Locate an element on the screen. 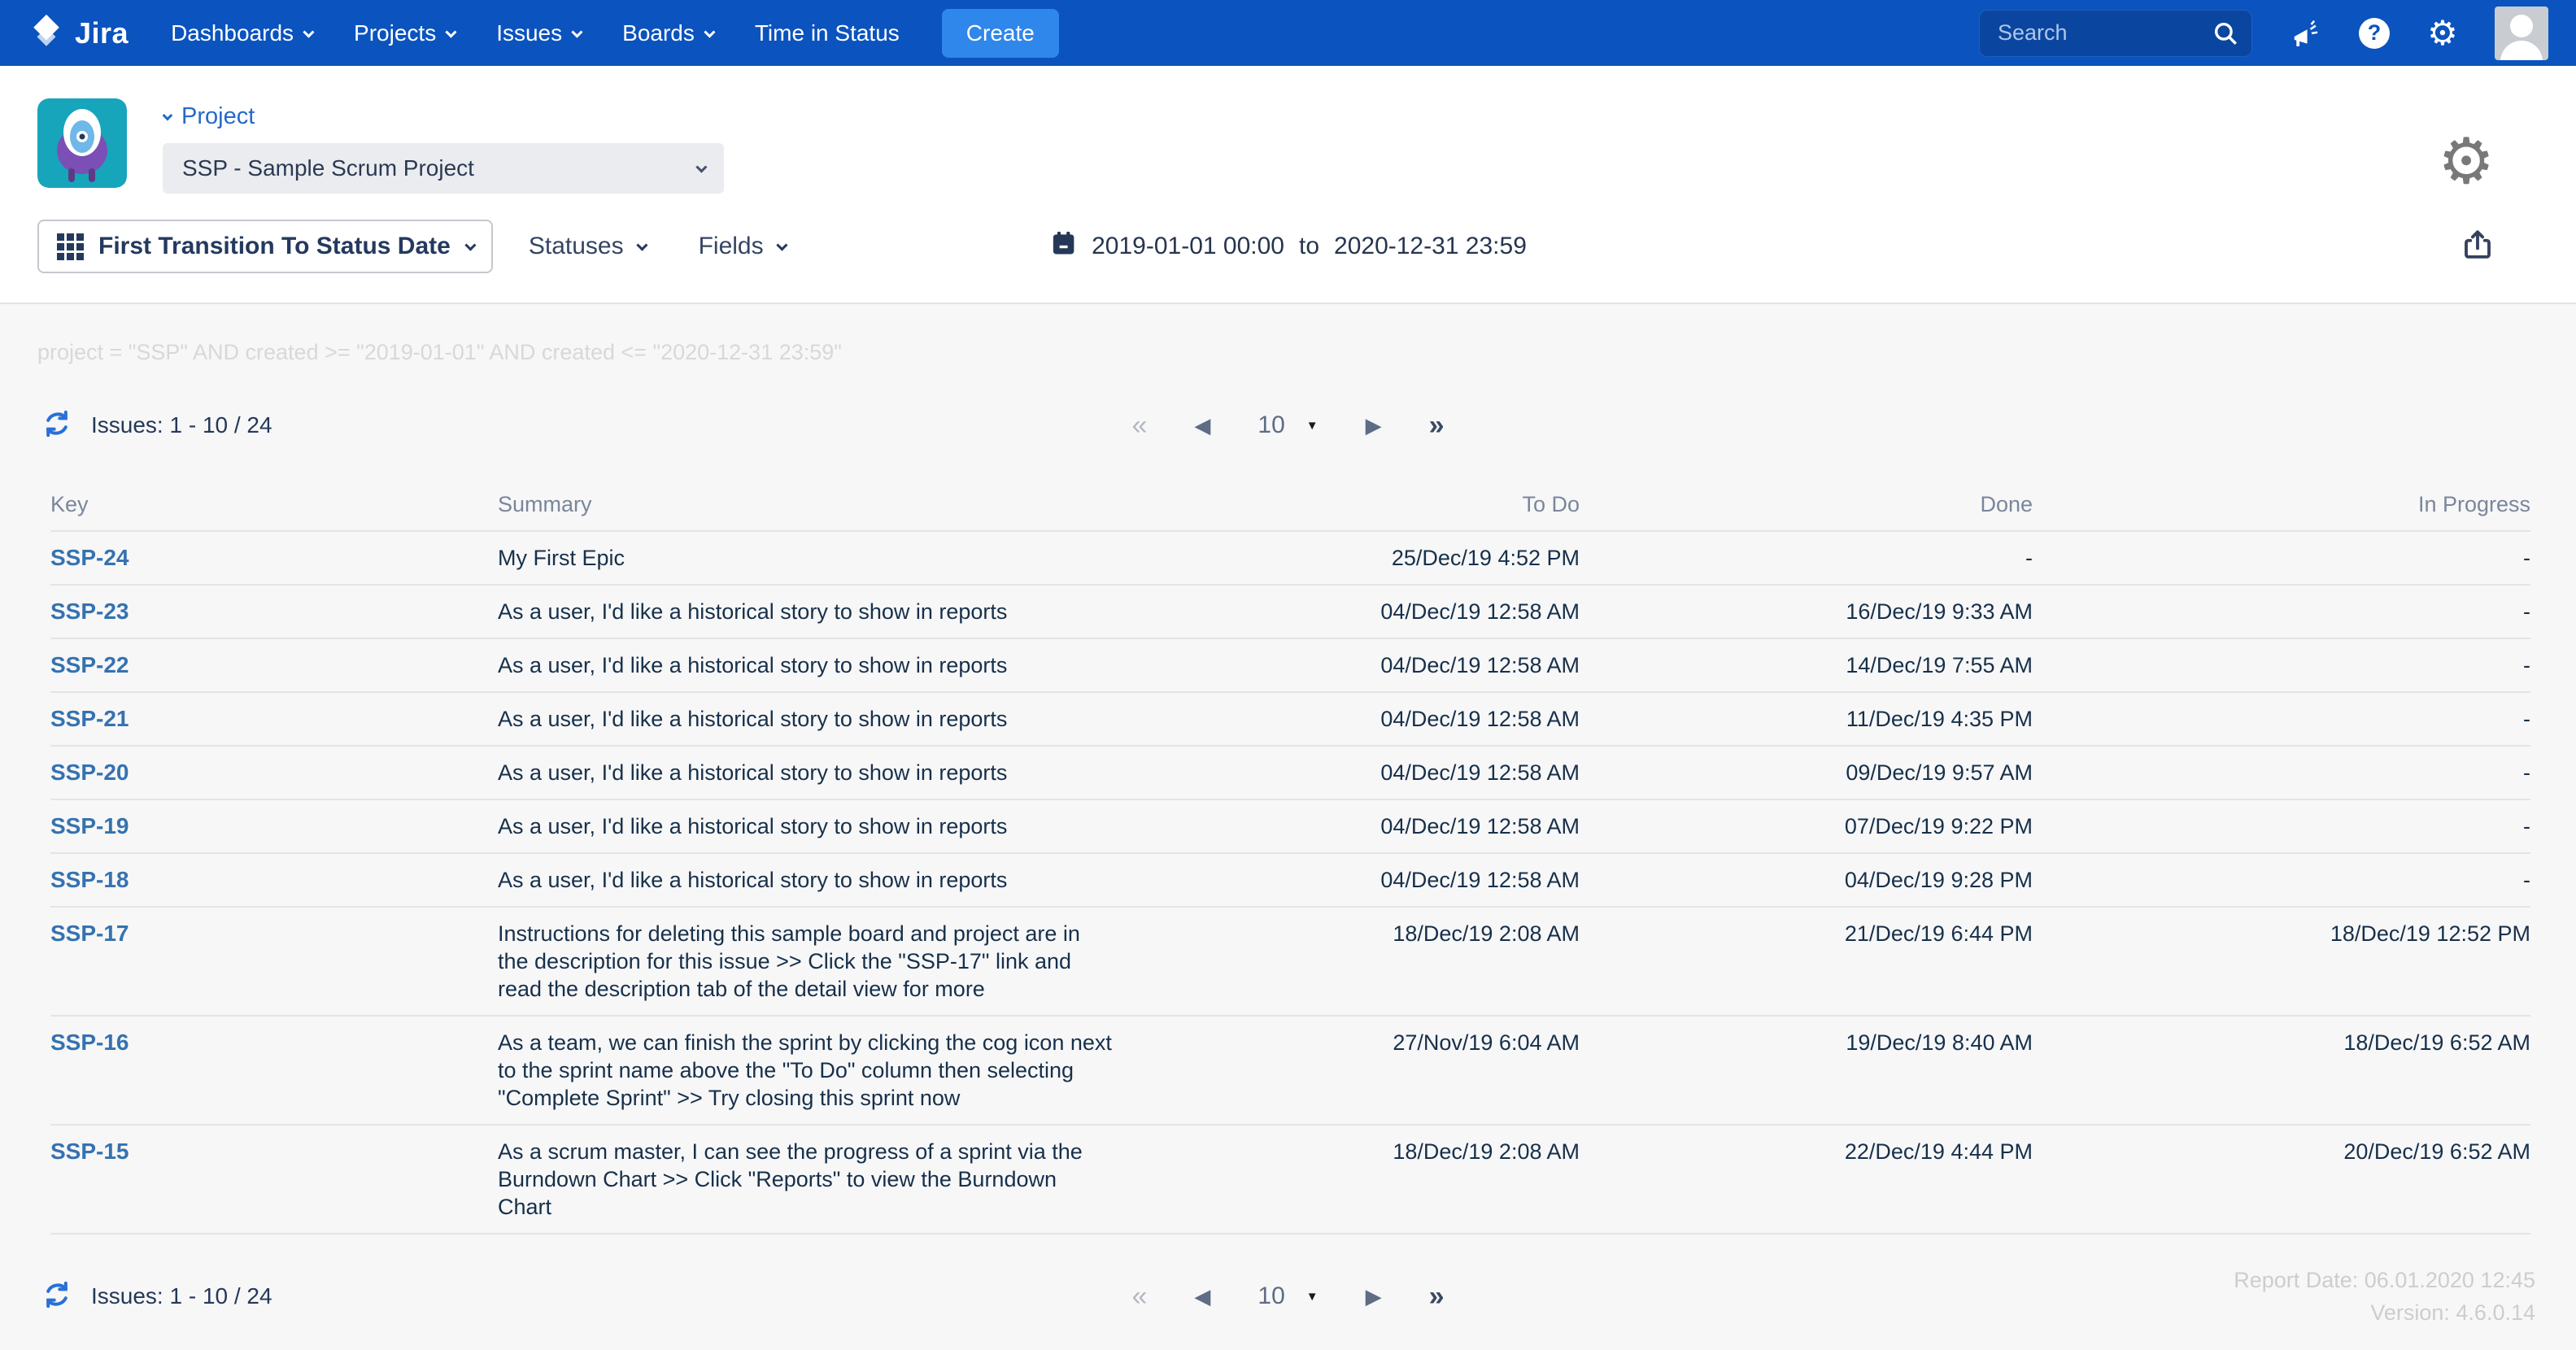 Image resolution: width=2576 pixels, height=1350 pixels. feedback-megaphone-icon is located at coordinates (2306, 33).